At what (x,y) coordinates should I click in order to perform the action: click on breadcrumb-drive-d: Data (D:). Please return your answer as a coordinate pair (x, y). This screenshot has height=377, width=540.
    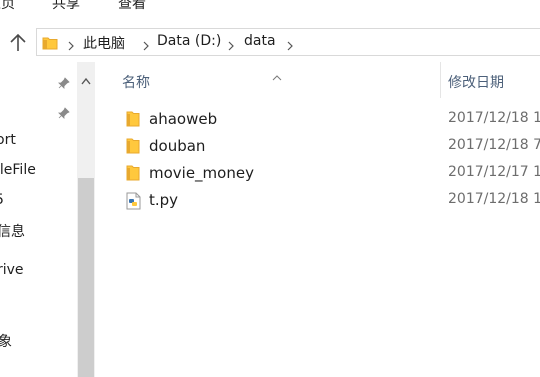
    Looking at the image, I should click on (189, 41).